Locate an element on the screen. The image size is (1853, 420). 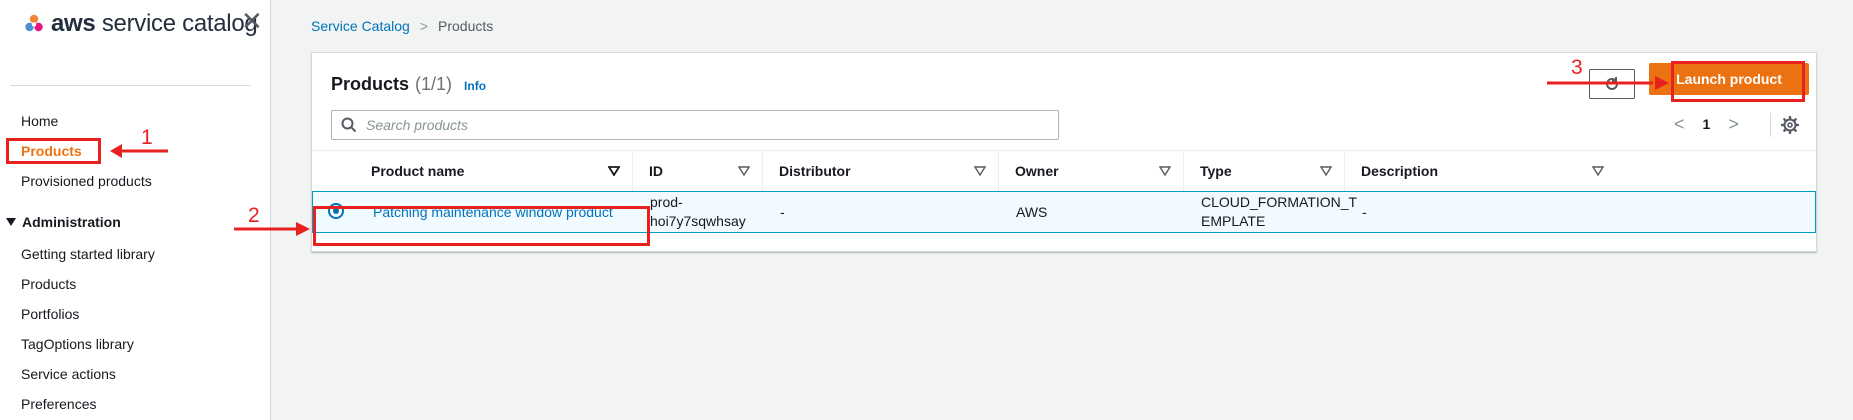
column-label: Type is located at coordinates (1216, 170).